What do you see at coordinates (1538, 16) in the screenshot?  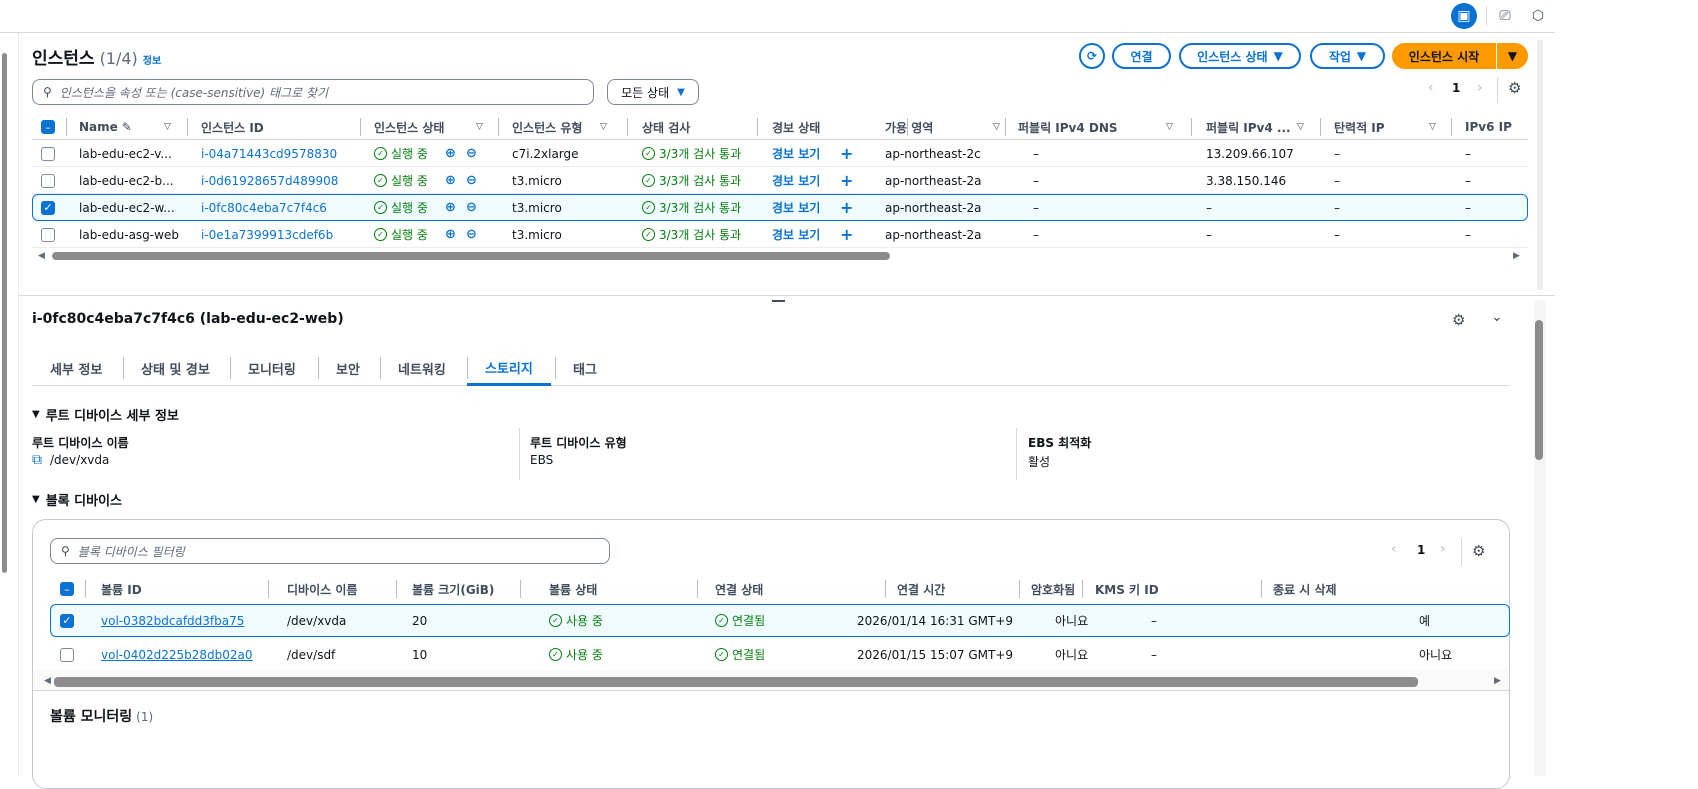 I see `settings-hex-icon: ⬡` at bounding box center [1538, 16].